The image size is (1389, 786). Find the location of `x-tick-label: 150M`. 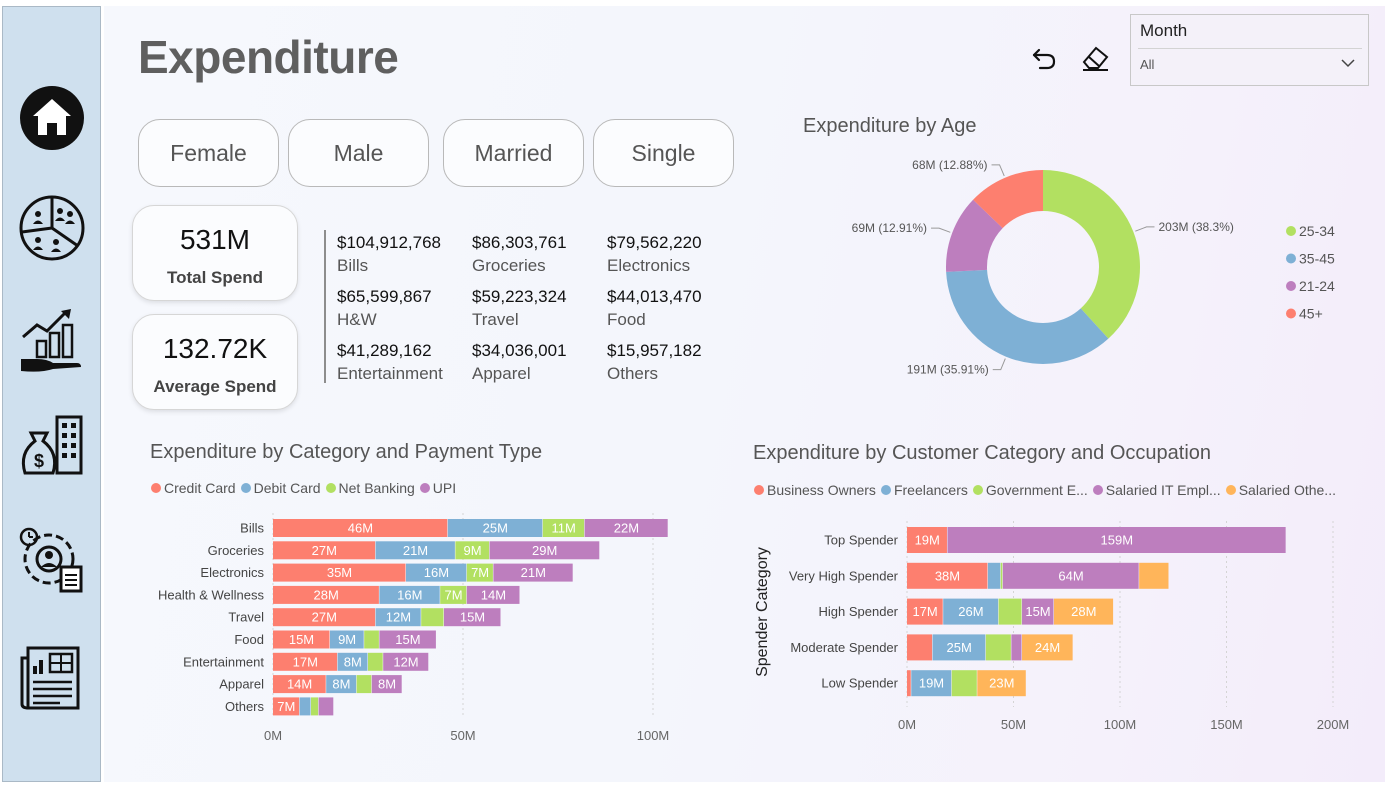

x-tick-label: 150M is located at coordinates (1226, 724).